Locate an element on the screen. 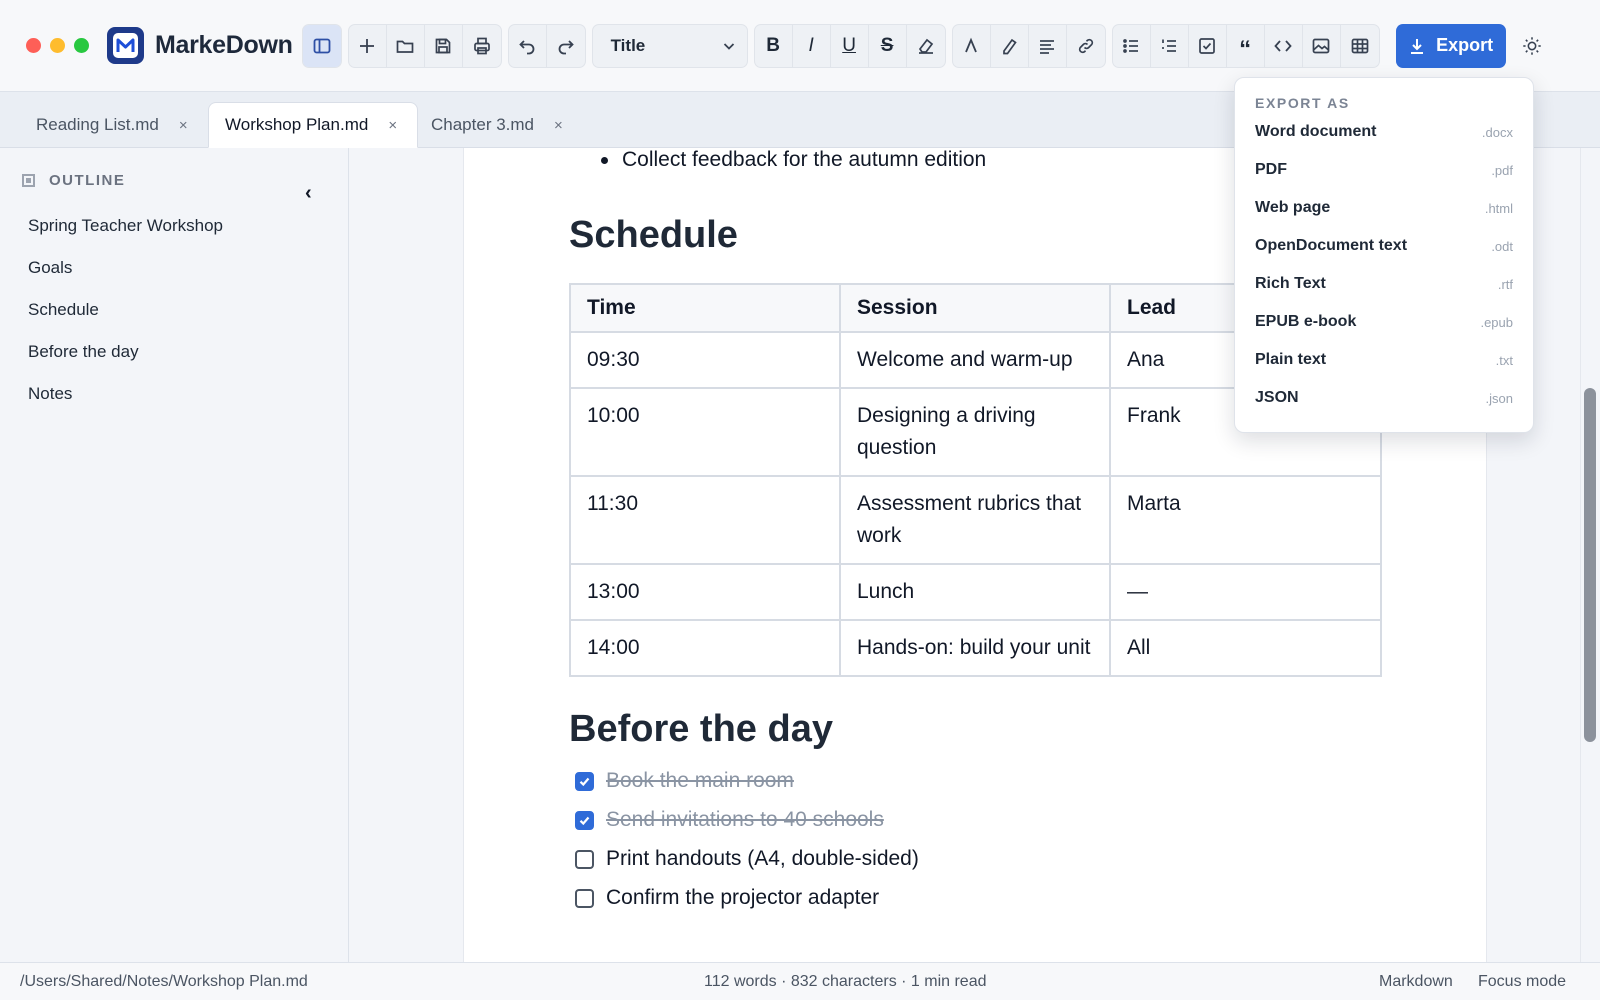  link-button is located at coordinates (1086, 46).